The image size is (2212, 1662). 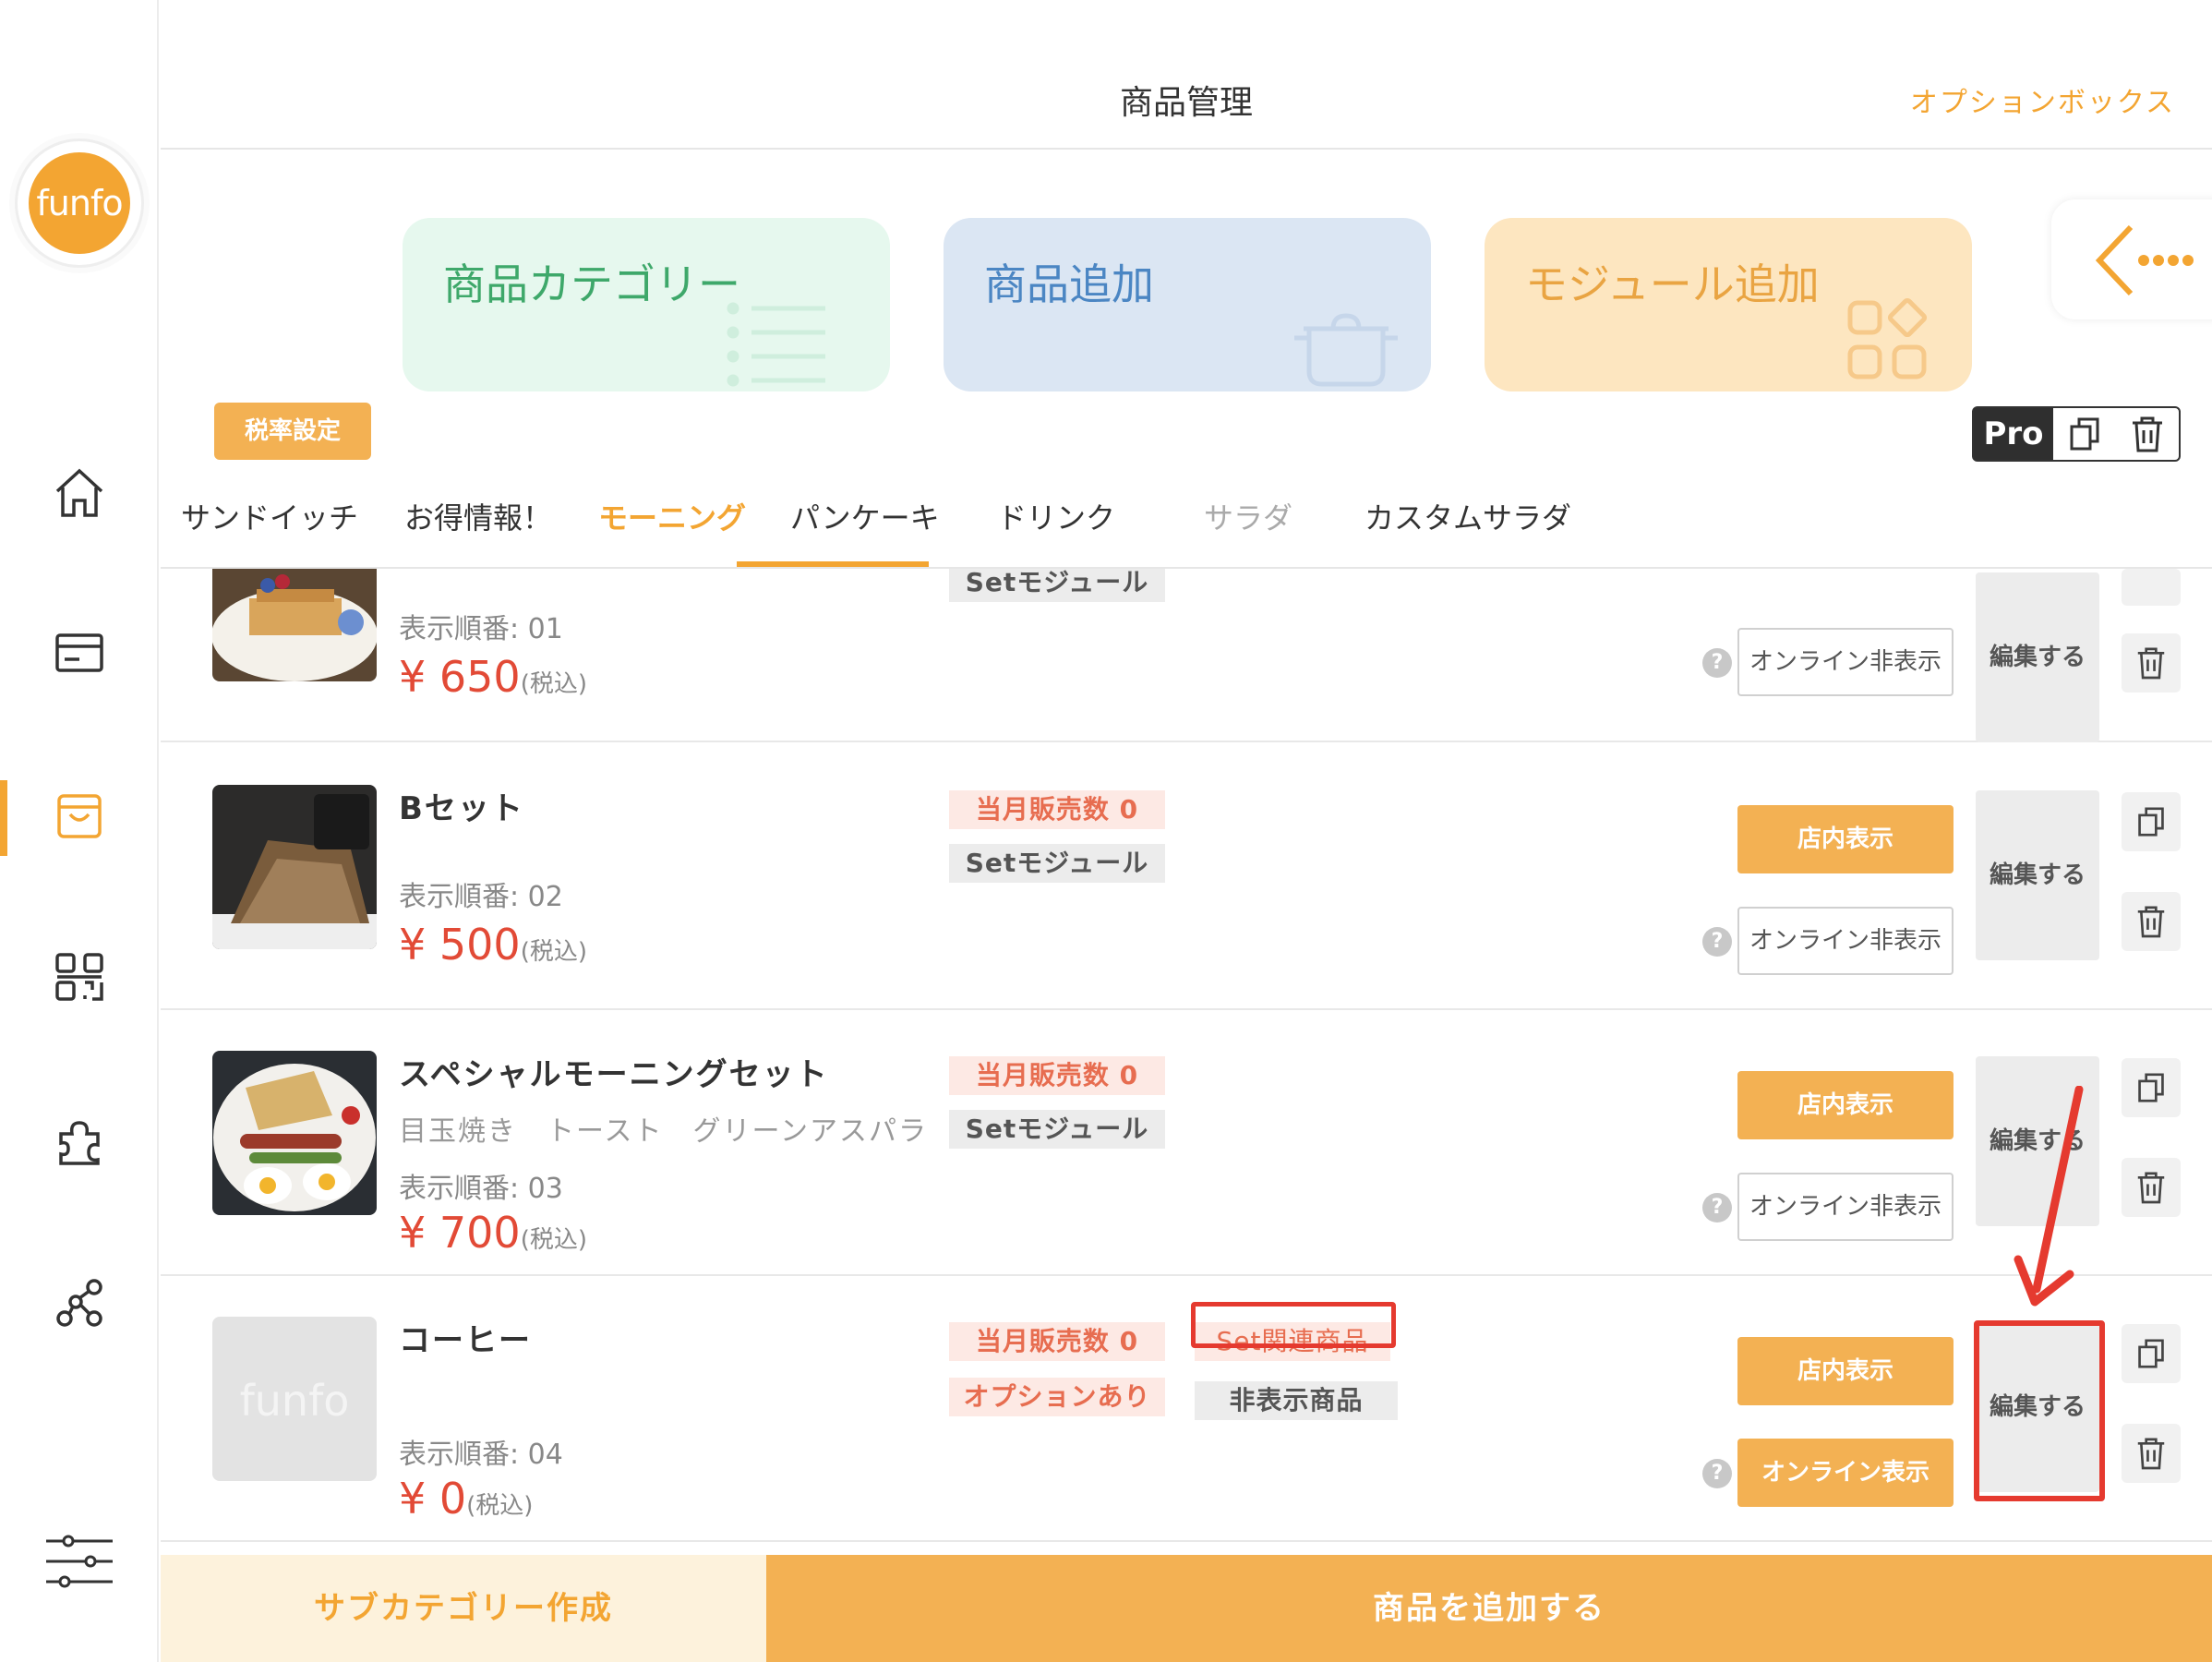 What do you see at coordinates (2144, 260) in the screenshot?
I see `arrow-left-icon` at bounding box center [2144, 260].